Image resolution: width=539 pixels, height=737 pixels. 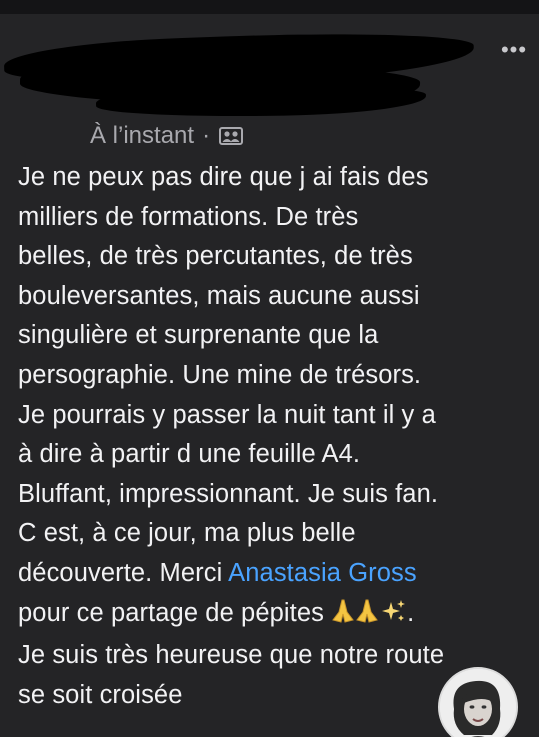 I want to click on post-line-text: pour ce partage de pépites, so click(x=175, y=612).